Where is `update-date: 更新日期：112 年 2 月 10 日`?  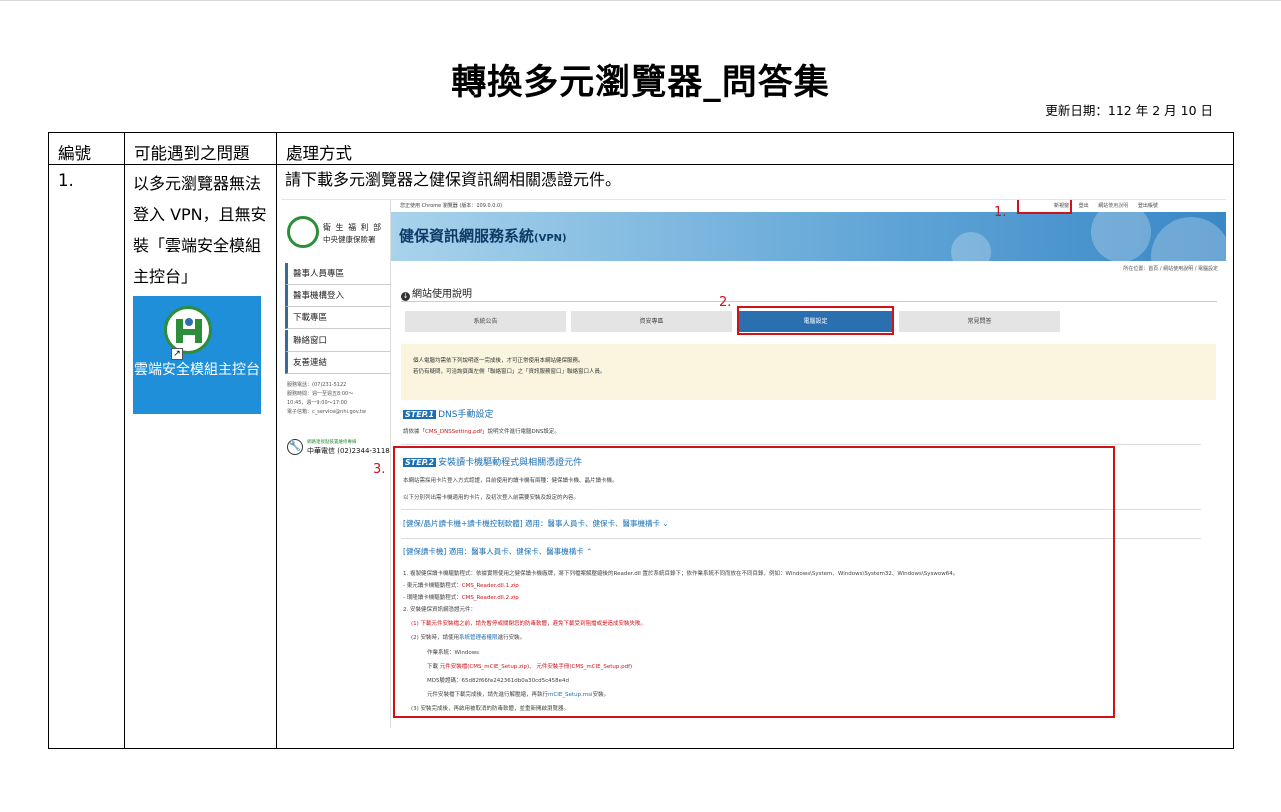
update-date: 更新日期：112 年 2 月 10 日 is located at coordinates (1129, 110).